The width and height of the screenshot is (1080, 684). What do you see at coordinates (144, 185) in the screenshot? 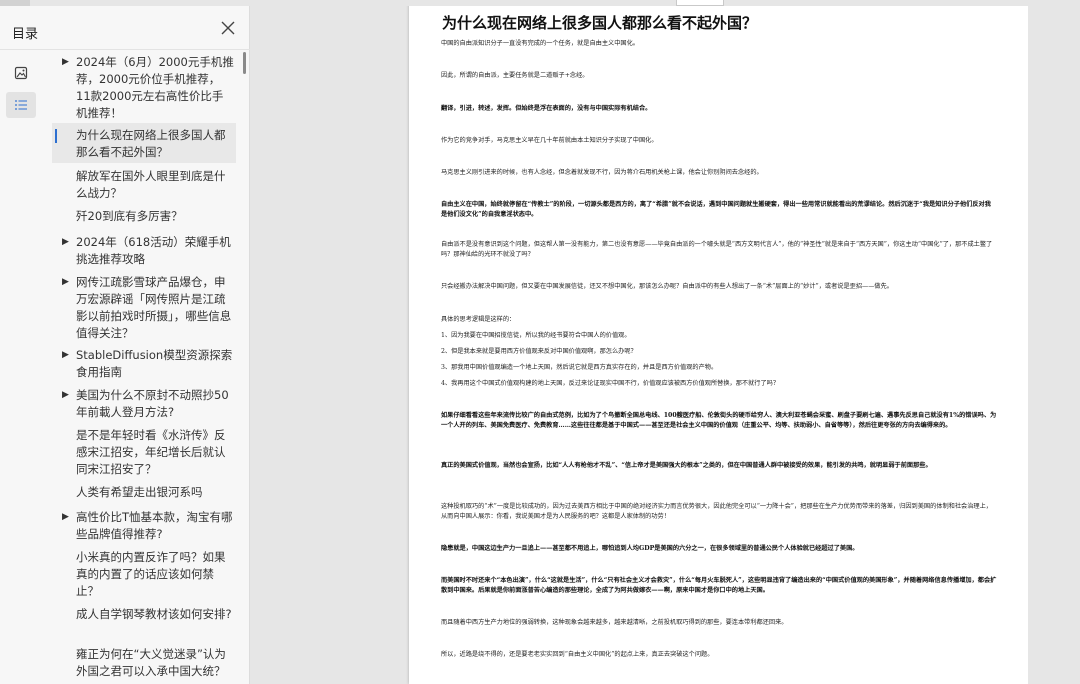
I see `toc-item: 解放军在国外人眼里到底是什么战力？` at bounding box center [144, 185].